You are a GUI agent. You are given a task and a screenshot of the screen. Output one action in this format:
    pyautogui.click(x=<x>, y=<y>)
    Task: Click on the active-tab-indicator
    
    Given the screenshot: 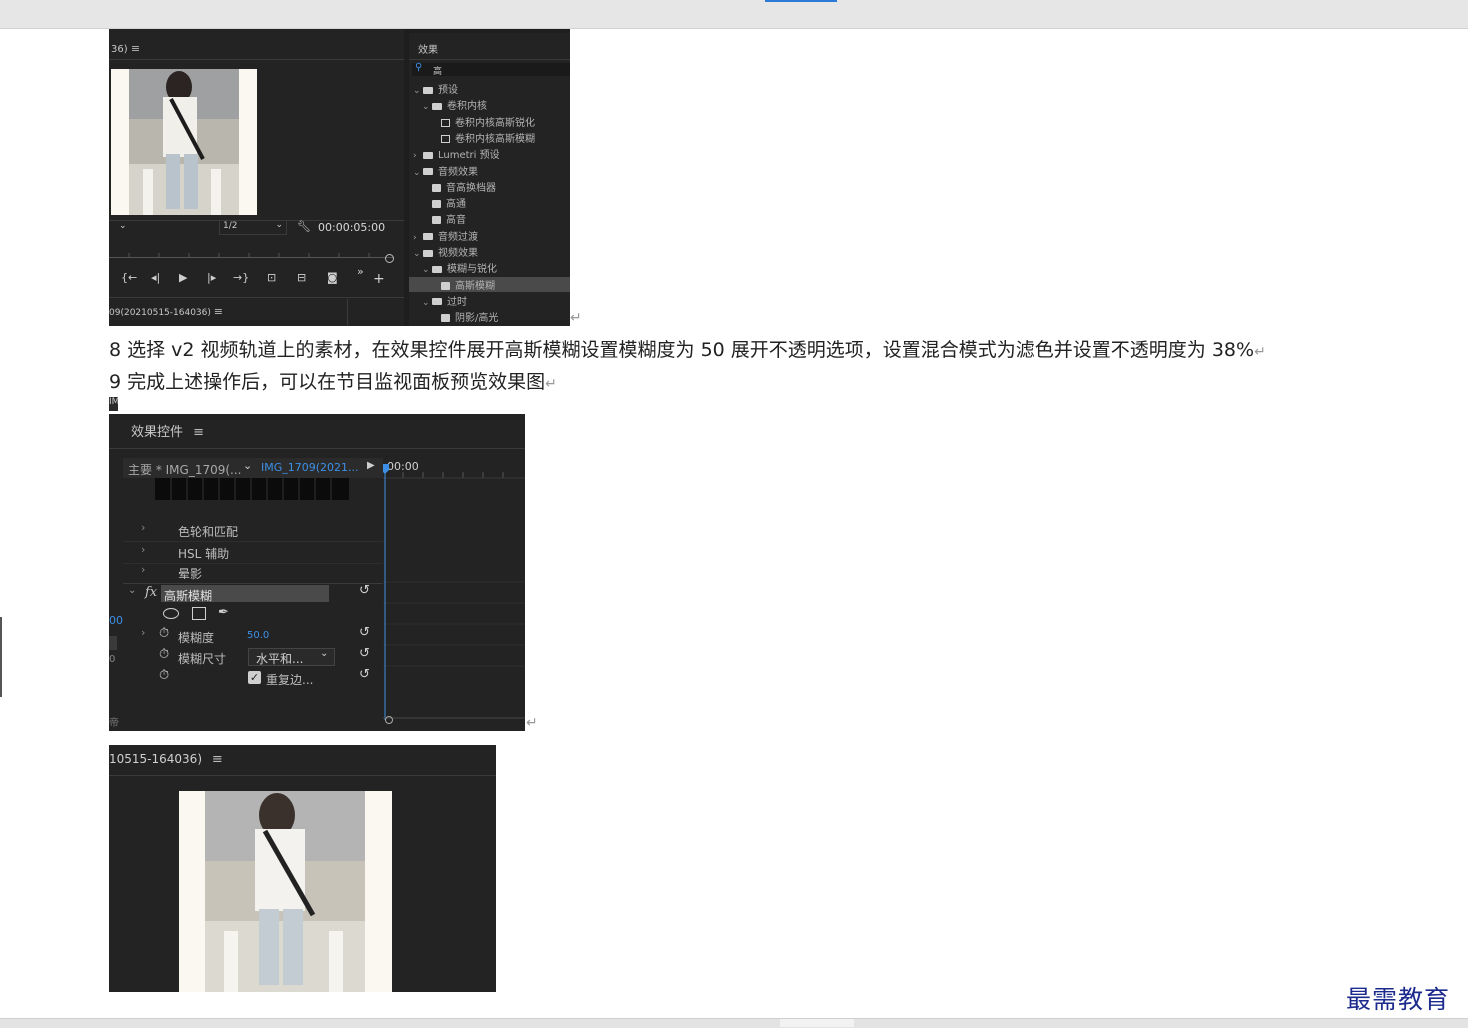 What is the action you would take?
    pyautogui.click(x=801, y=1)
    